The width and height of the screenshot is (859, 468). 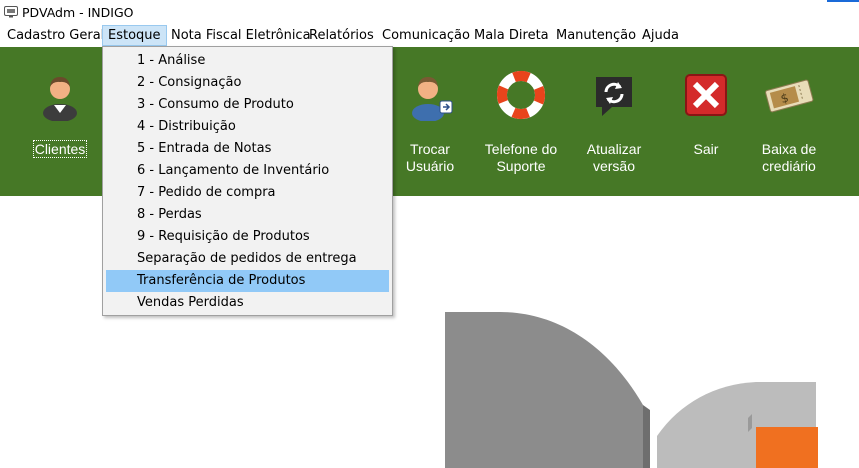 I want to click on menu-mala-direta: Mala Direta, so click(x=511, y=35).